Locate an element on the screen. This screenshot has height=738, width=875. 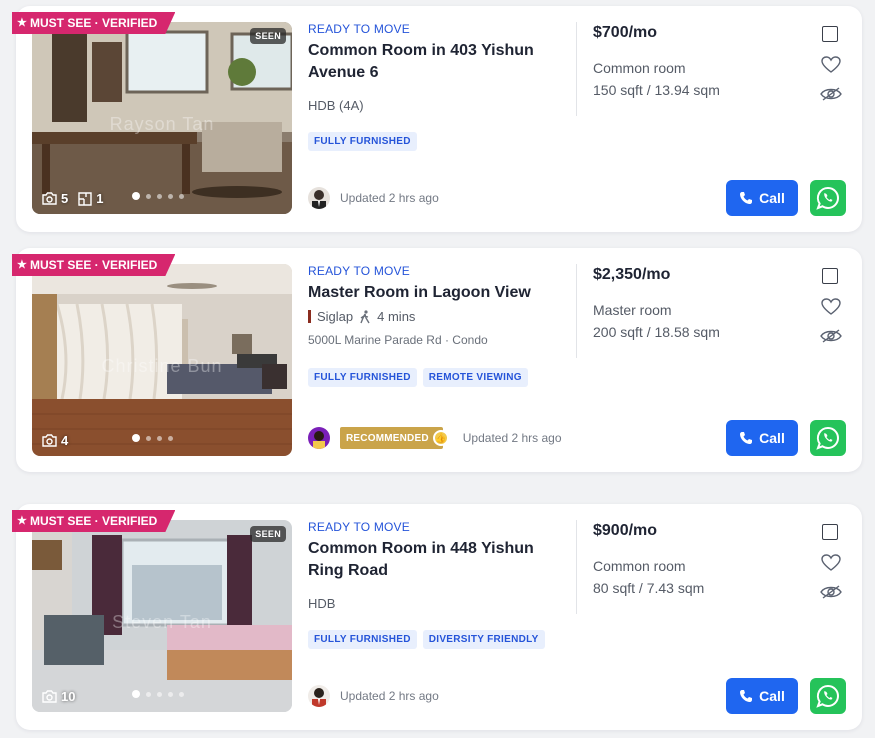
listing-title: Common Room in 403 Yishun Avenue 6 is located at coordinates (433, 62).